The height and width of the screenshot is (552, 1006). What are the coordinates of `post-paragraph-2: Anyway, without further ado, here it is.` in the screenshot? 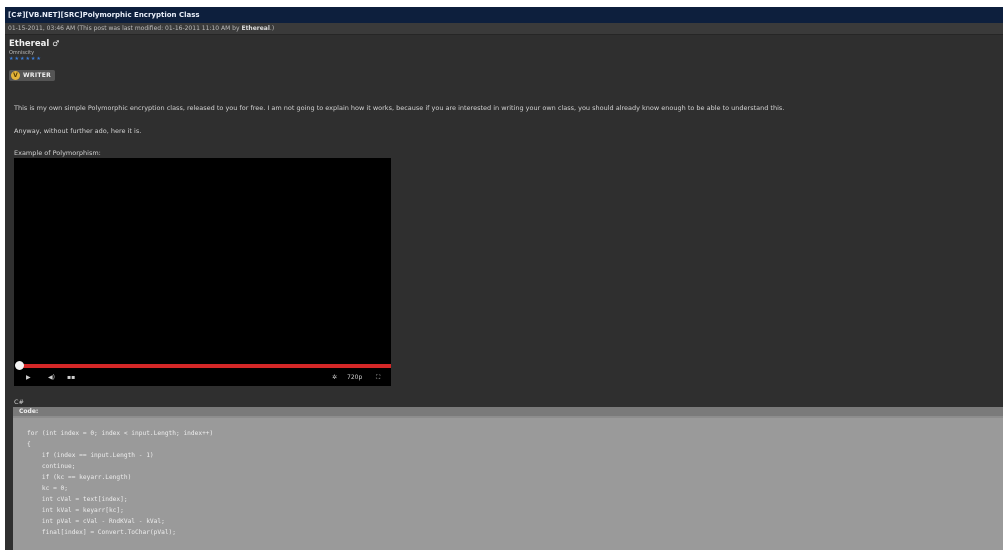 It's located at (78, 131).